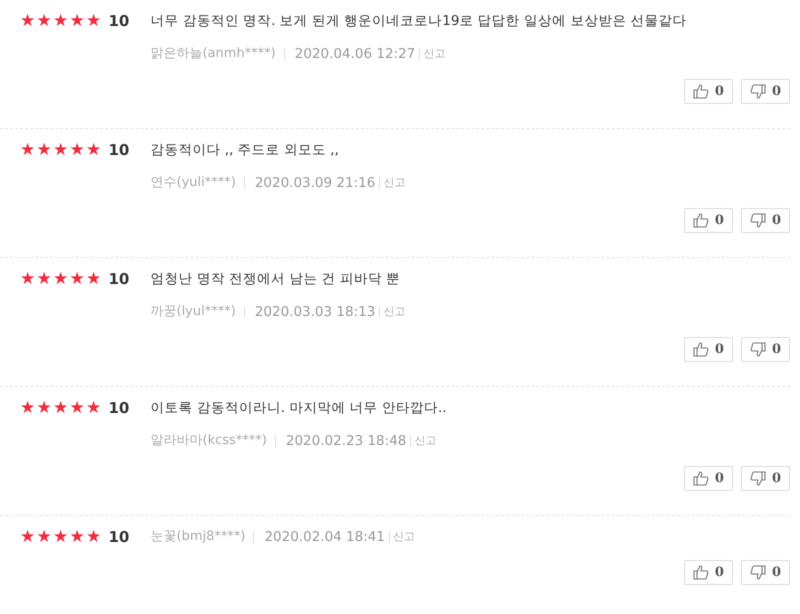  Describe the element at coordinates (322, 537) in the screenshot. I see `review-date: 2020.02.04 18:41` at that location.